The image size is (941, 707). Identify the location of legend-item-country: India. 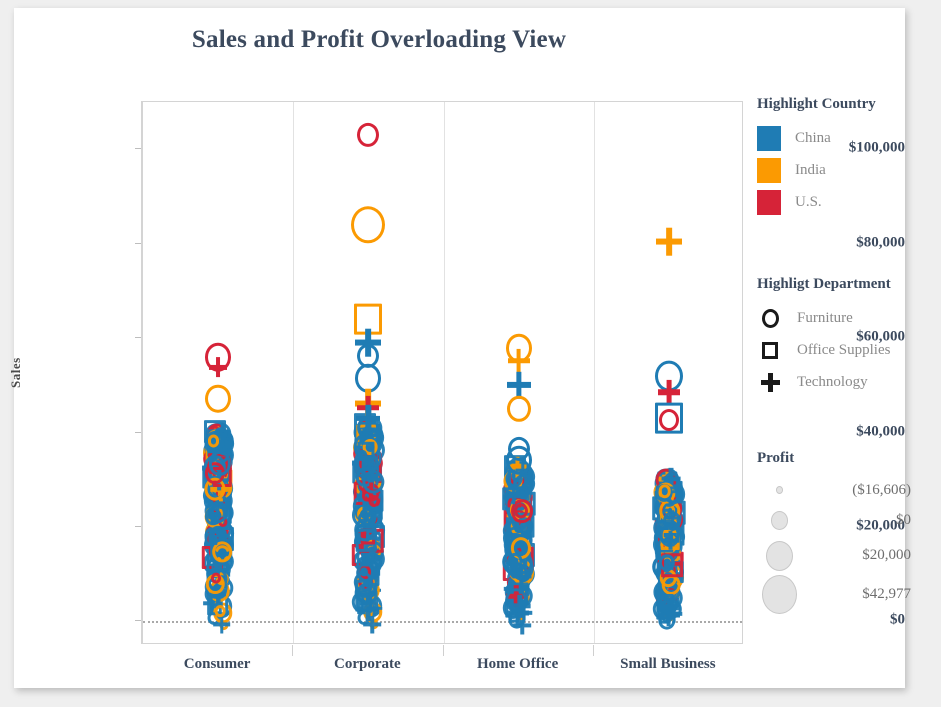
(816, 170).